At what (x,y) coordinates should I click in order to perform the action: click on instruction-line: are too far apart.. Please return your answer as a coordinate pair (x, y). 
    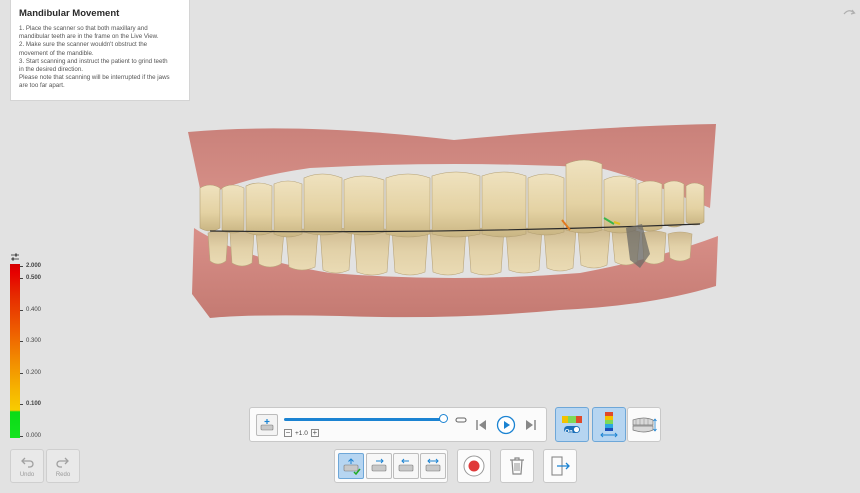
    Looking at the image, I should click on (42, 86).